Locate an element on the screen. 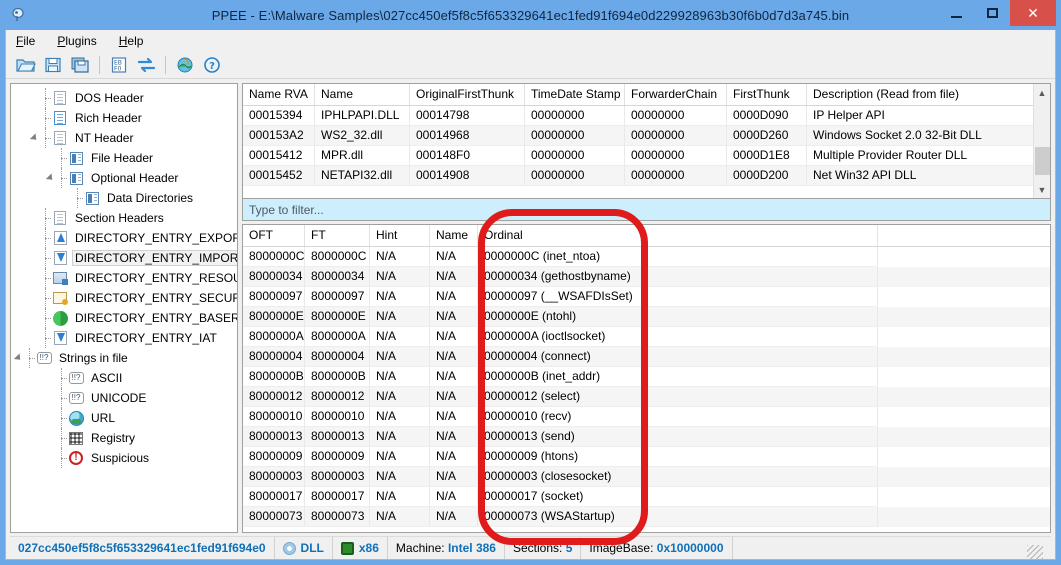 This screenshot has width=1061, height=565. table-row: 80000010 80000010 N/A N/A 00000010 (recv) is located at coordinates (646, 417).